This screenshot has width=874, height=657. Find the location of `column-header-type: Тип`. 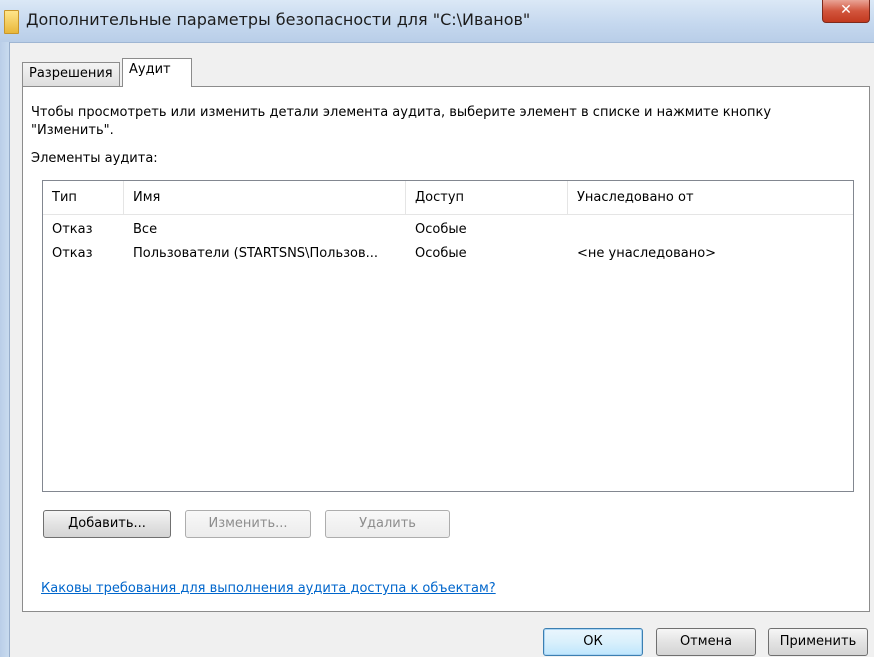

column-header-type: Тип is located at coordinates (83, 197).